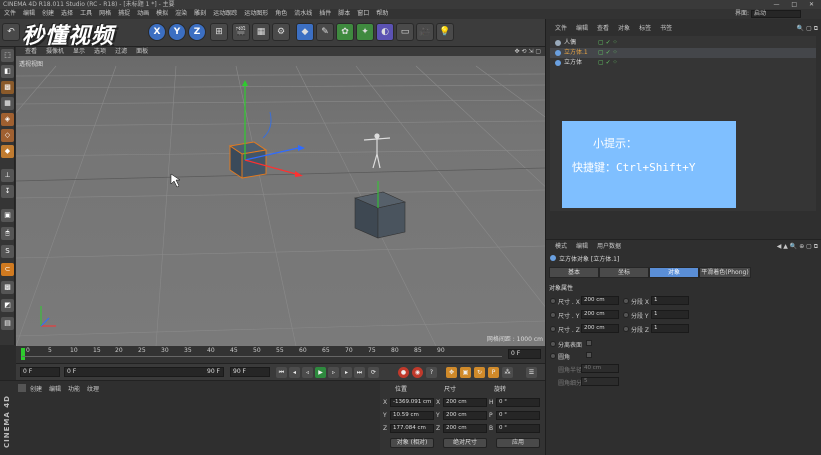 Image resolution: width=821 pixels, height=455 pixels. What do you see at coordinates (303, 13) in the screenshot?
I see `menu-pipeline: 流水线` at bounding box center [303, 13].